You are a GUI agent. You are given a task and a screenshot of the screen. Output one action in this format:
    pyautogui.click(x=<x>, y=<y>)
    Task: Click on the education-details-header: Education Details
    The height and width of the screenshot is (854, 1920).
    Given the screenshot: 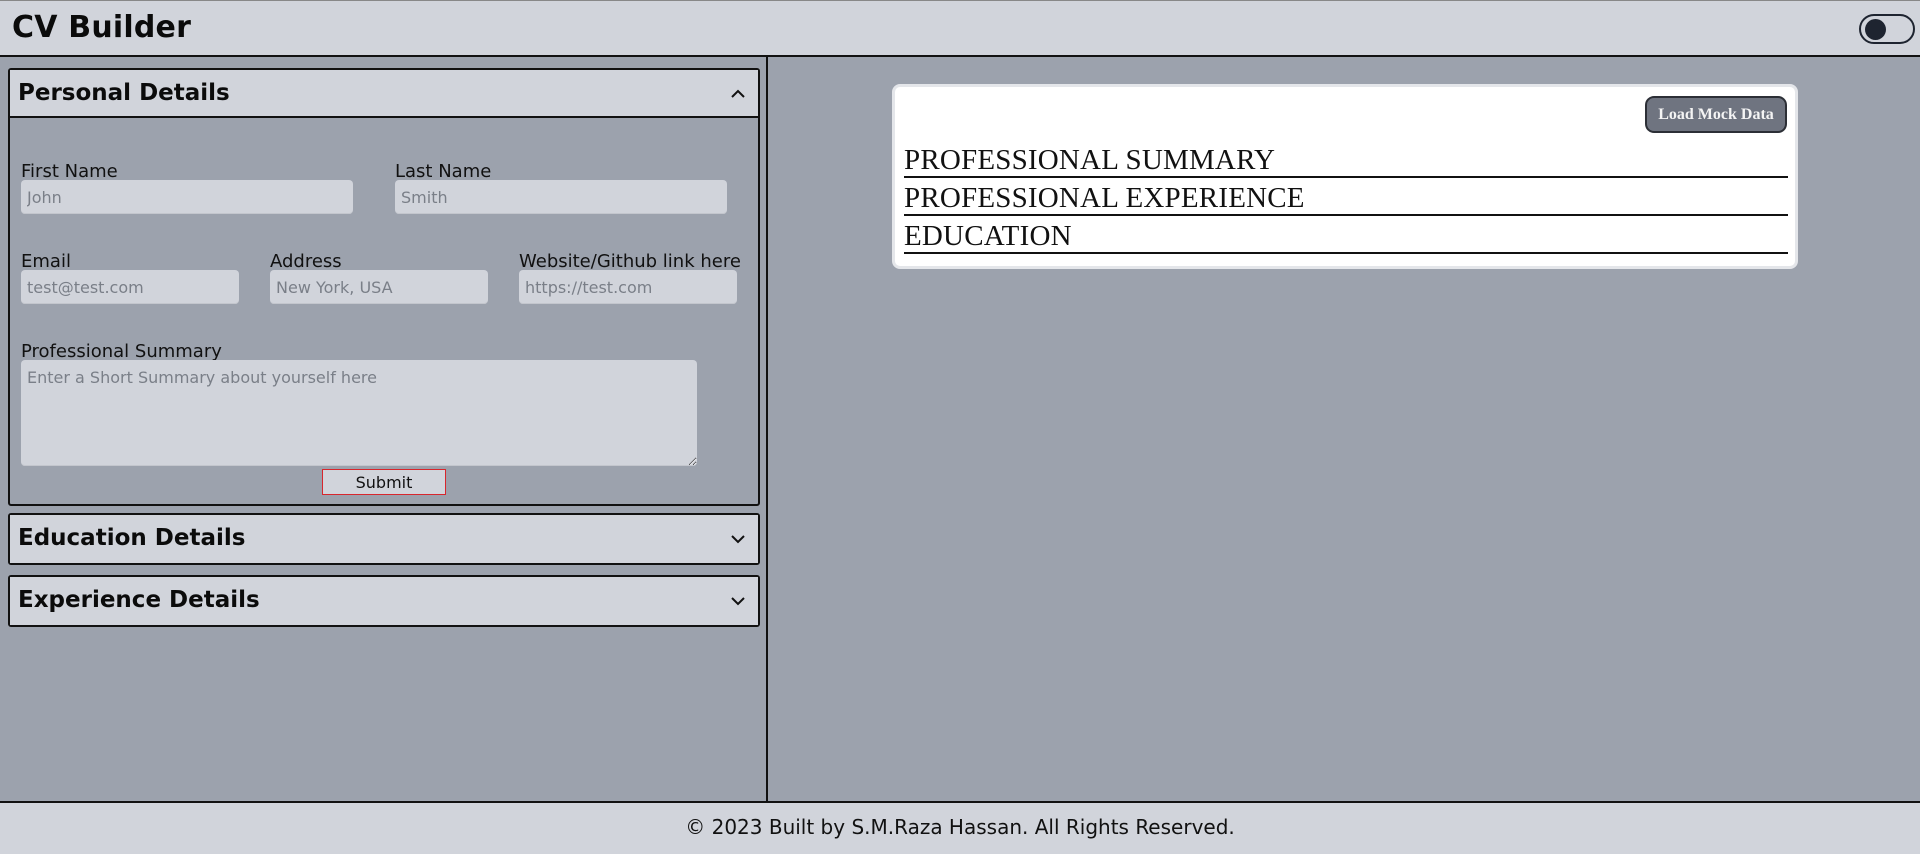 What is the action you would take?
    pyautogui.click(x=384, y=539)
    